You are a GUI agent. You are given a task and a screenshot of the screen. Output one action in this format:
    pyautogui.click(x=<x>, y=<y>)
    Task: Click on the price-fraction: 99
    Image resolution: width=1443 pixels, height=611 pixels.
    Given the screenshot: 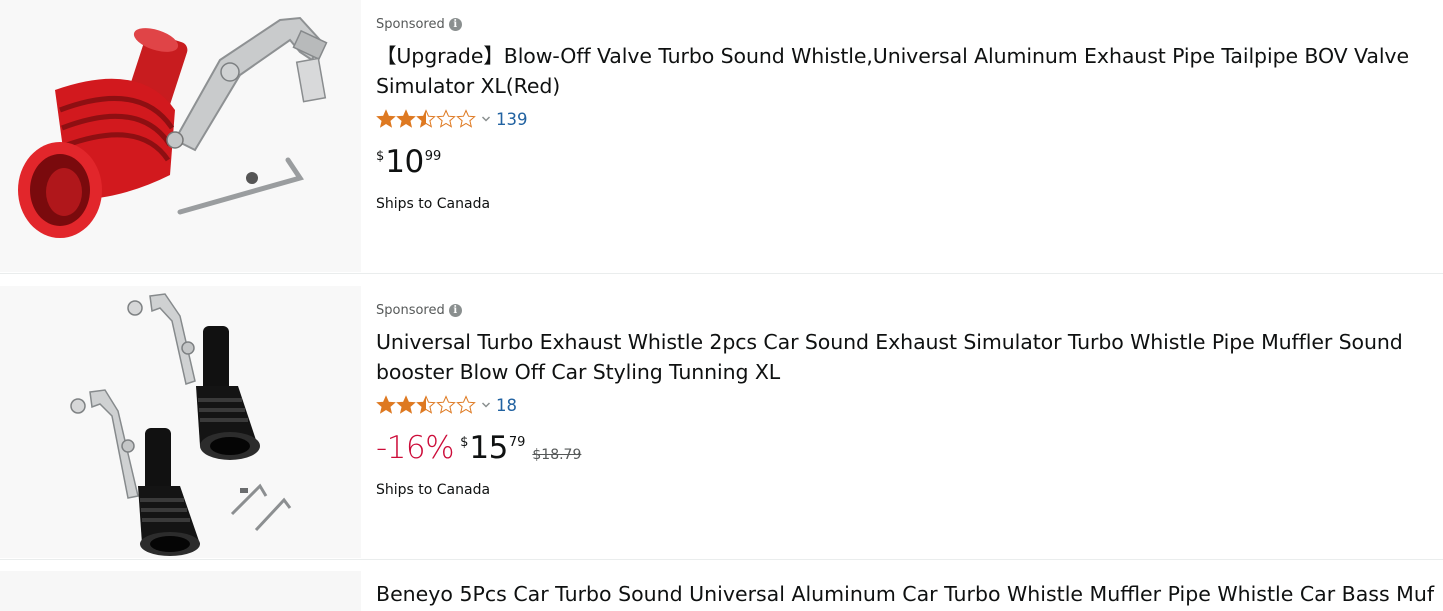 What is the action you would take?
    pyautogui.click(x=433, y=156)
    